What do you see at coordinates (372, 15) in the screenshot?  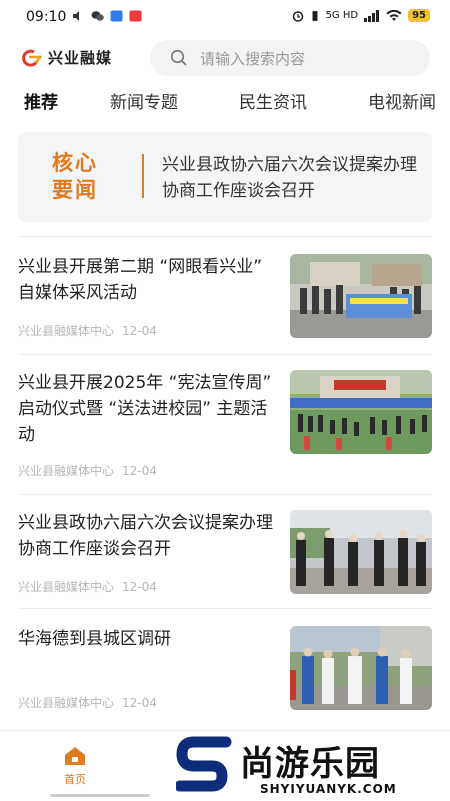 I see `signal-icon` at bounding box center [372, 15].